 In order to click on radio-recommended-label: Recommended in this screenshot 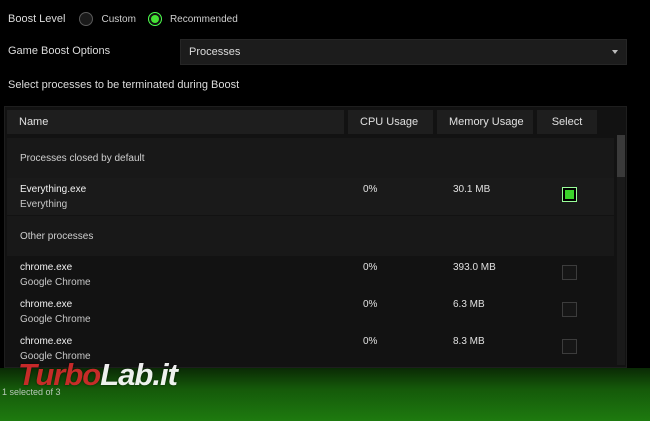, I will do `click(203, 19)`.